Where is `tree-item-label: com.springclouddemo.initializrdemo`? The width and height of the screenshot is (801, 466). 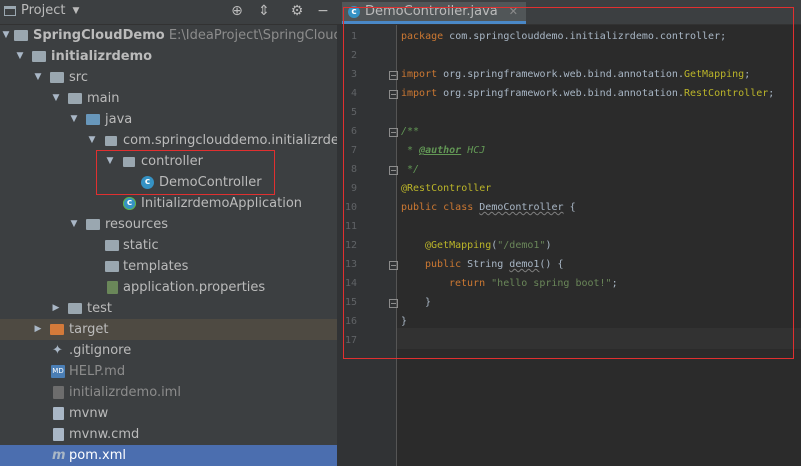 tree-item-label: com.springclouddemo.initializrdemo is located at coordinates (230, 140).